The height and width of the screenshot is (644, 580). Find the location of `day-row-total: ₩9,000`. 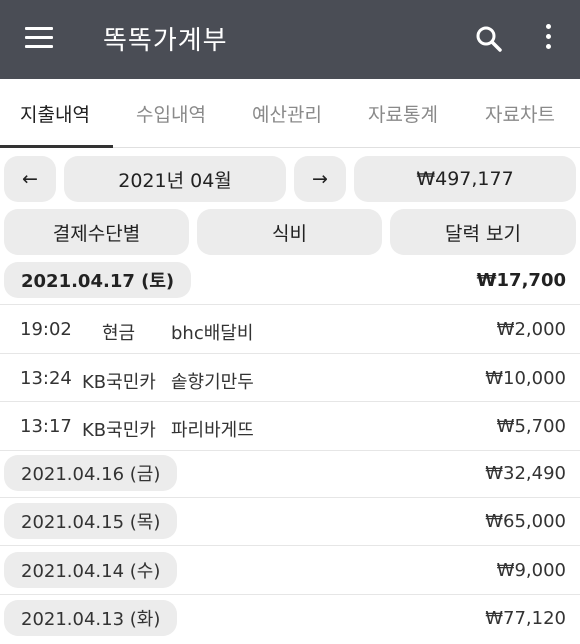

day-row-total: ₩9,000 is located at coordinates (531, 570).